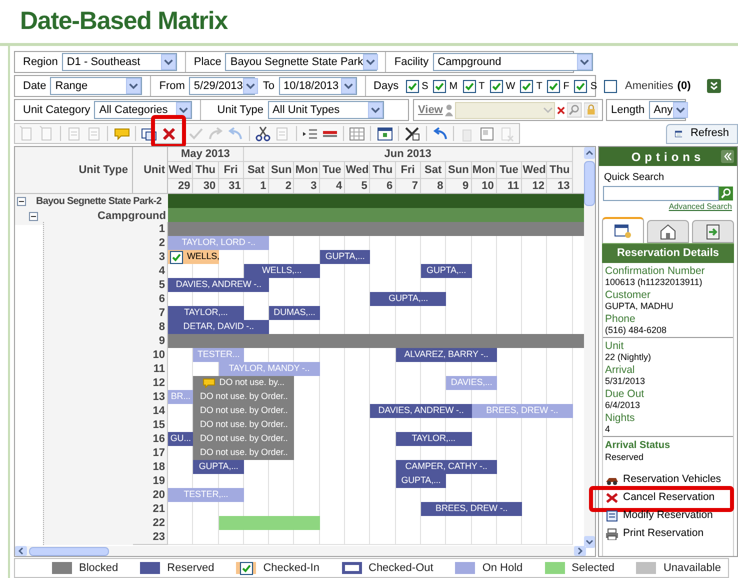 This screenshot has height=578, width=738. What do you see at coordinates (281, 170) in the screenshot?
I see `weekday-header: Sun` at bounding box center [281, 170].